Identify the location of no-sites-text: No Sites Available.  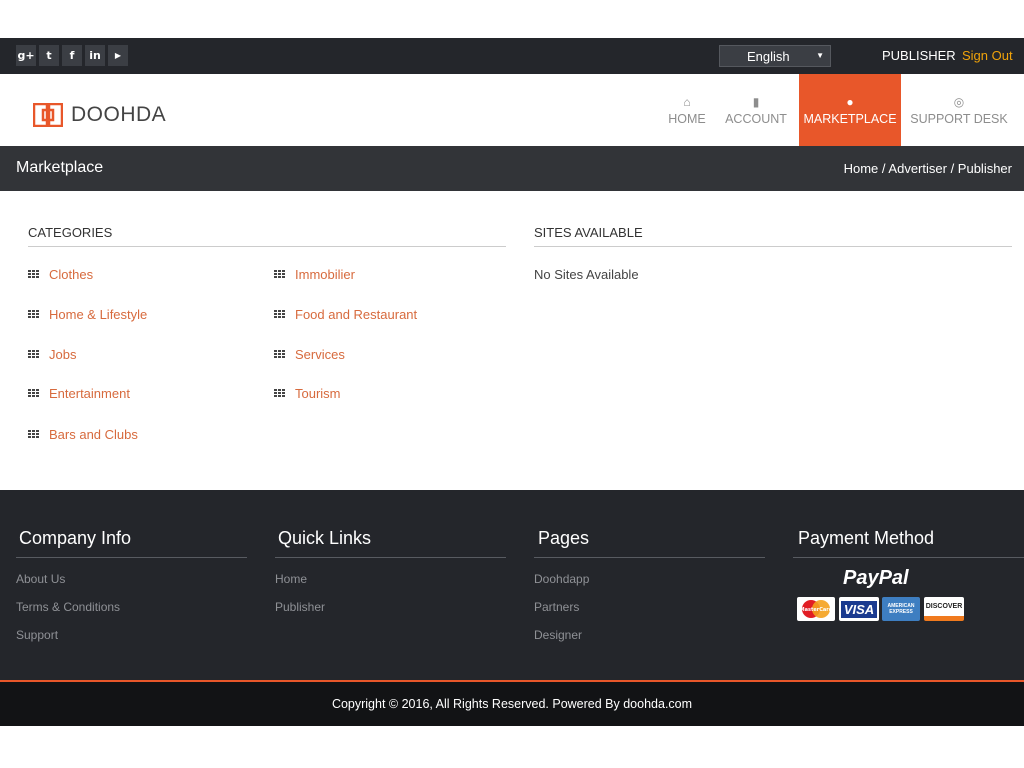
(586, 274).